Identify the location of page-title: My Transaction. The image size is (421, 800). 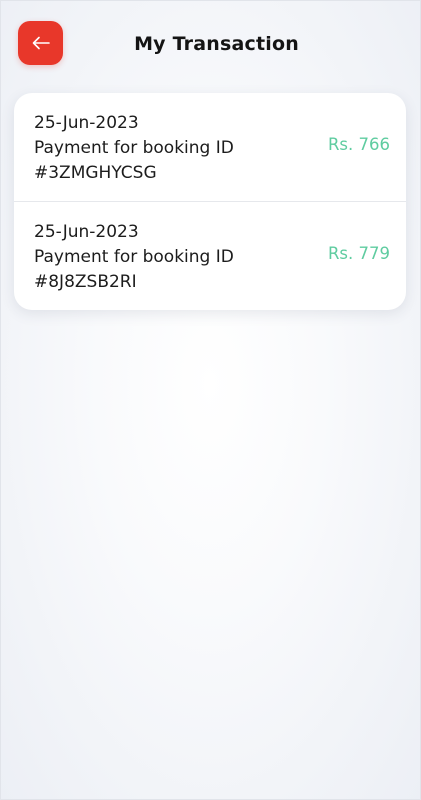
(216, 44).